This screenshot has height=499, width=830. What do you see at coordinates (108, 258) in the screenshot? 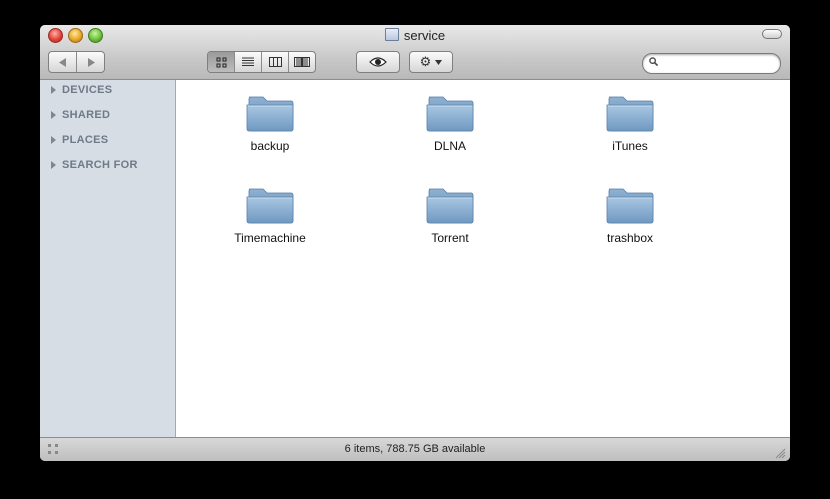
I see `sidebar: DEVICES SHARED PLACES SEARCH FOR` at bounding box center [108, 258].